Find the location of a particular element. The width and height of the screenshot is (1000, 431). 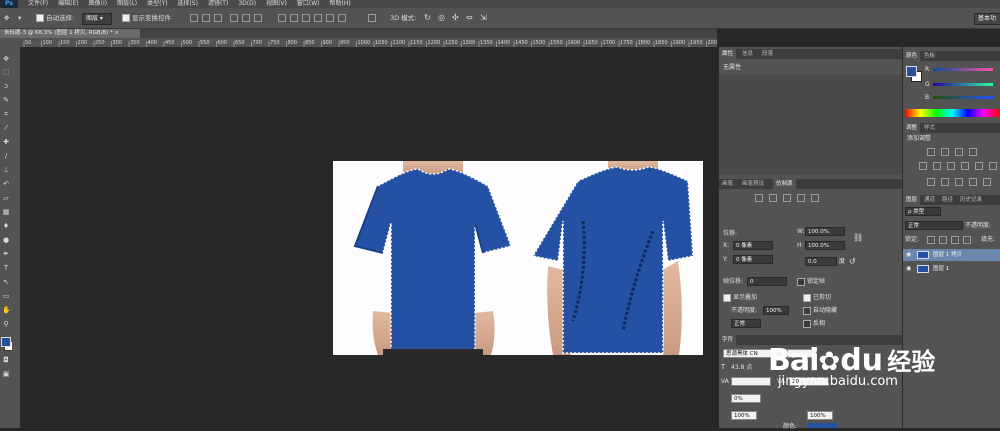

healing-brush-tool-icon: ✚ is located at coordinates (6, 142).